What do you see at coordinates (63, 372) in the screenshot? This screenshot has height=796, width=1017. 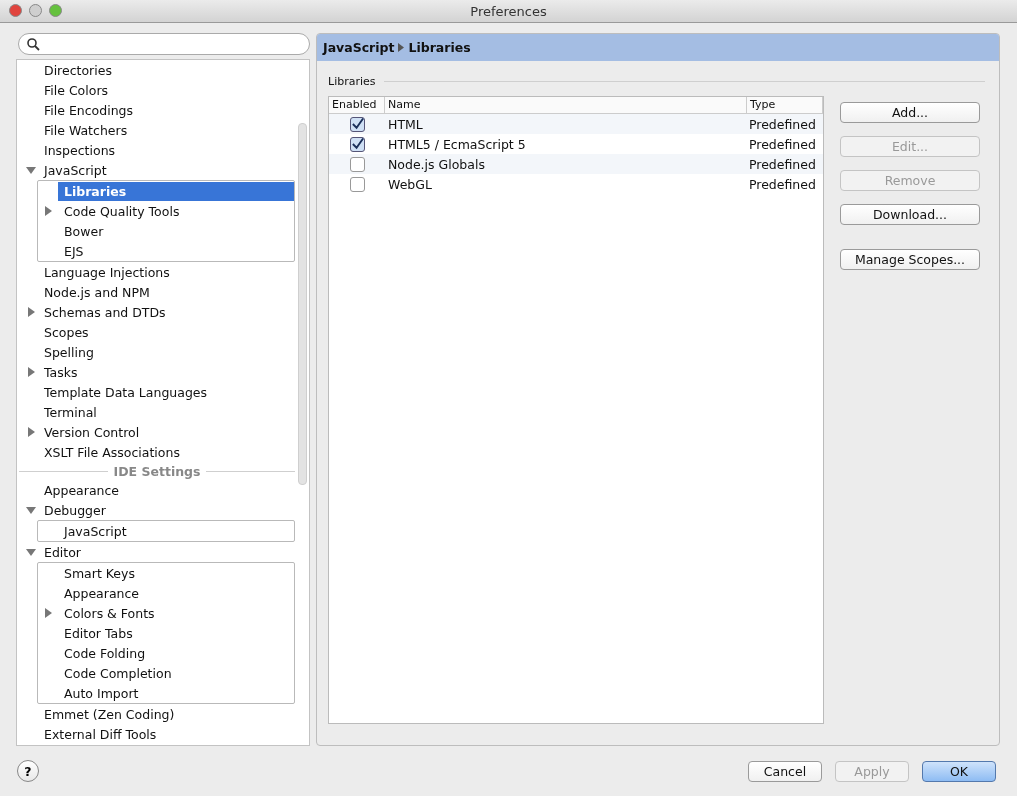 I see `tree-item: Tasks` at bounding box center [63, 372].